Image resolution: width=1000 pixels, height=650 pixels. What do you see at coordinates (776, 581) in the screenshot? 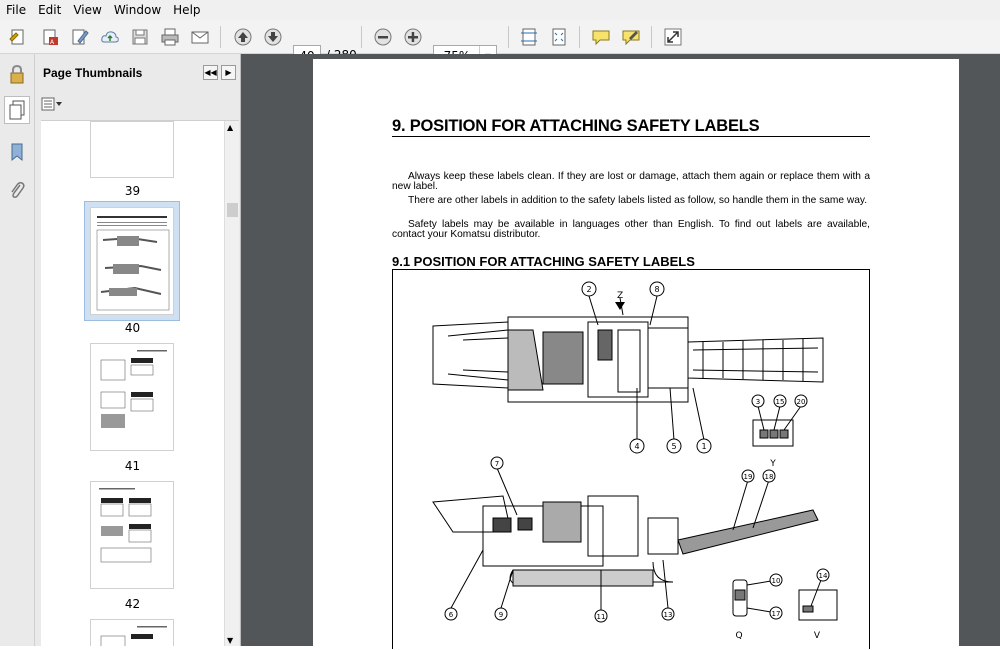
I see `callout: 10` at bounding box center [776, 581].